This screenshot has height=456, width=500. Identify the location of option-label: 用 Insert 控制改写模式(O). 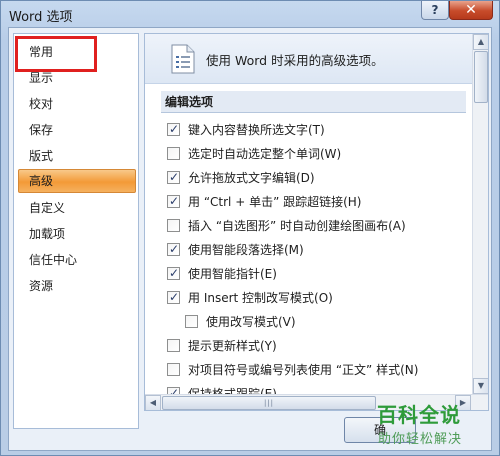
(260, 298).